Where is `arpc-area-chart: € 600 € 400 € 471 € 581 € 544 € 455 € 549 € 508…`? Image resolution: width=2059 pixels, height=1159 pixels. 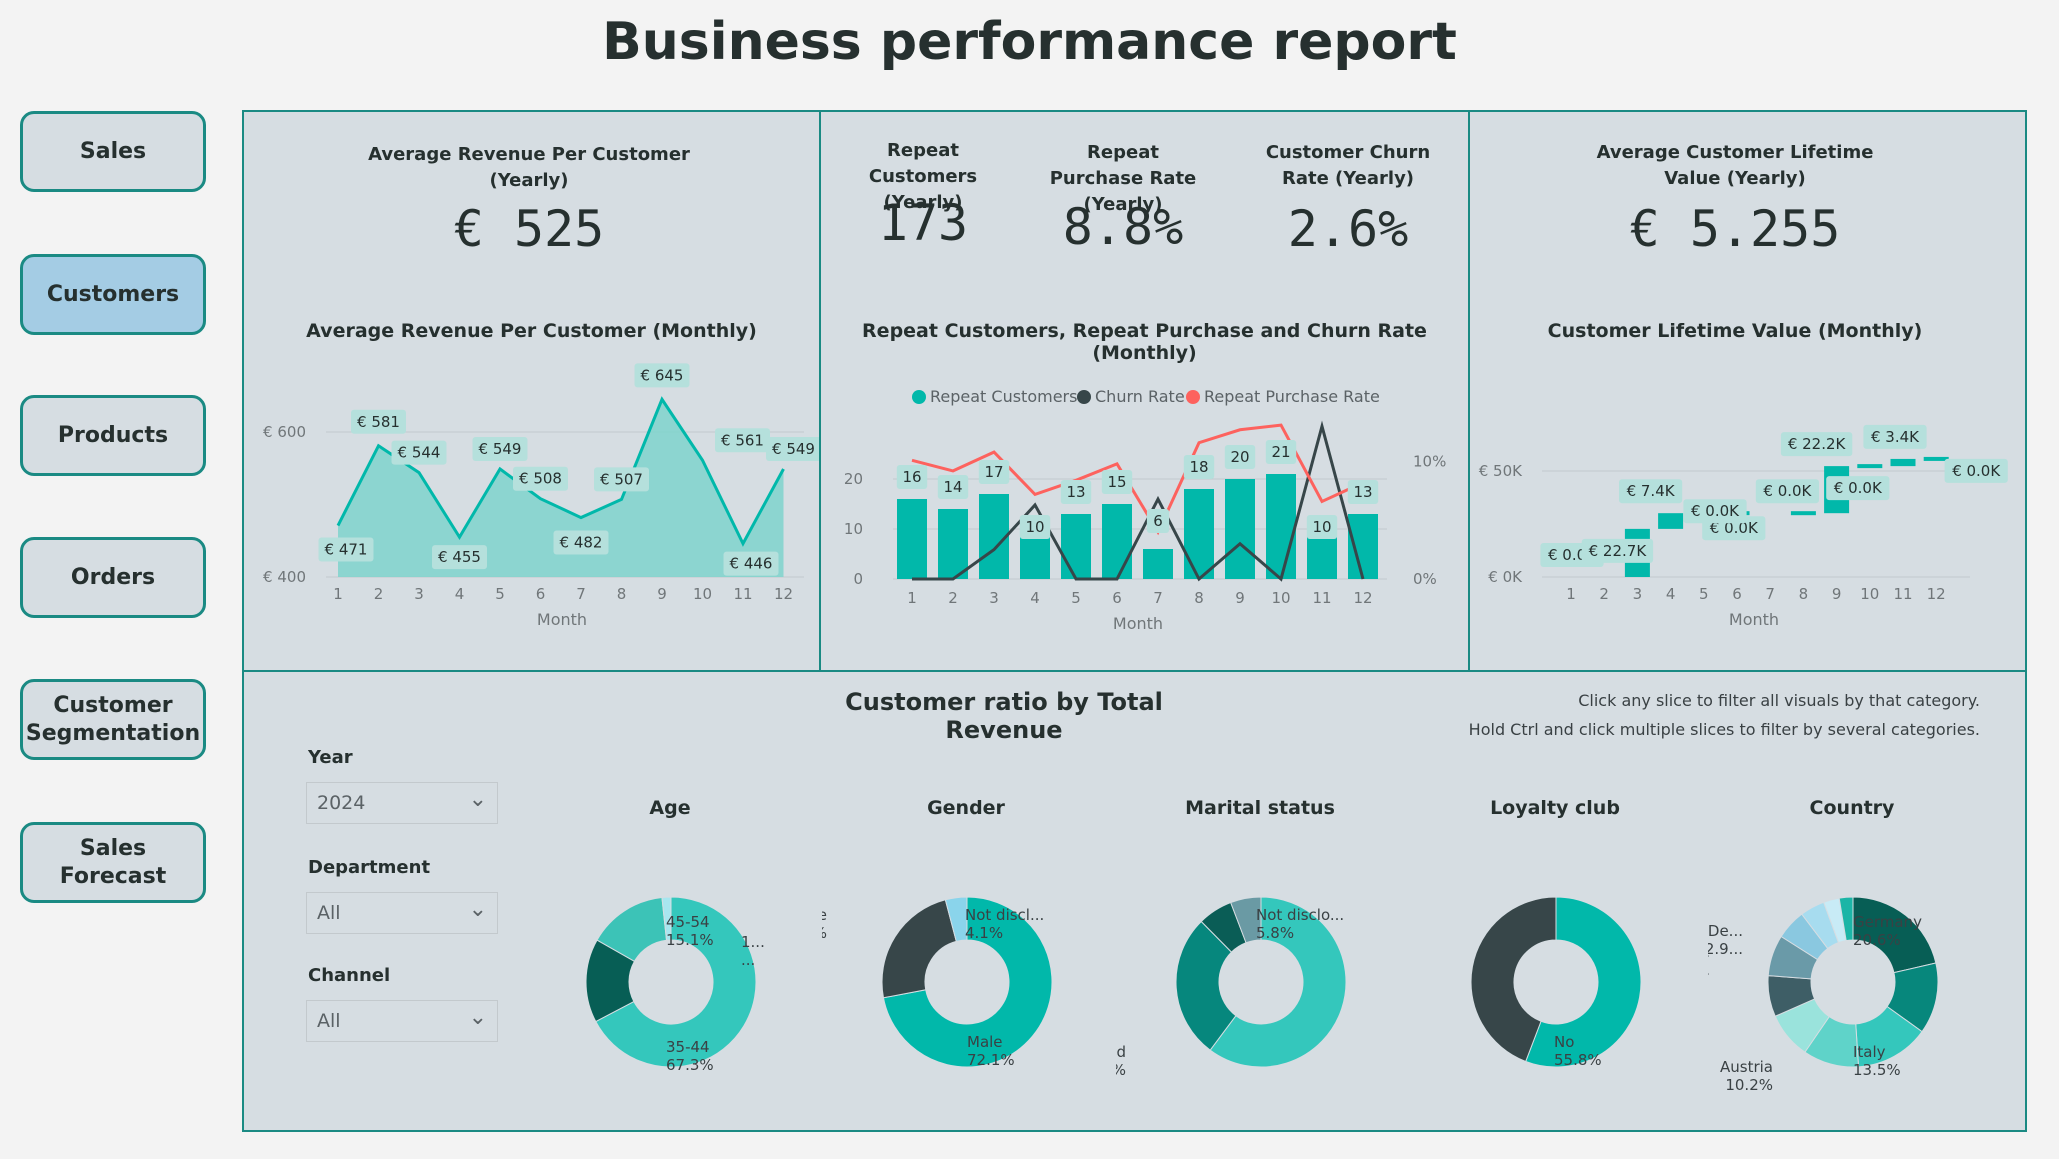 arpc-area-chart: € 600 € 400 € 471 € 581 € 544 € 455 € 549 € 508… is located at coordinates (531, 507).